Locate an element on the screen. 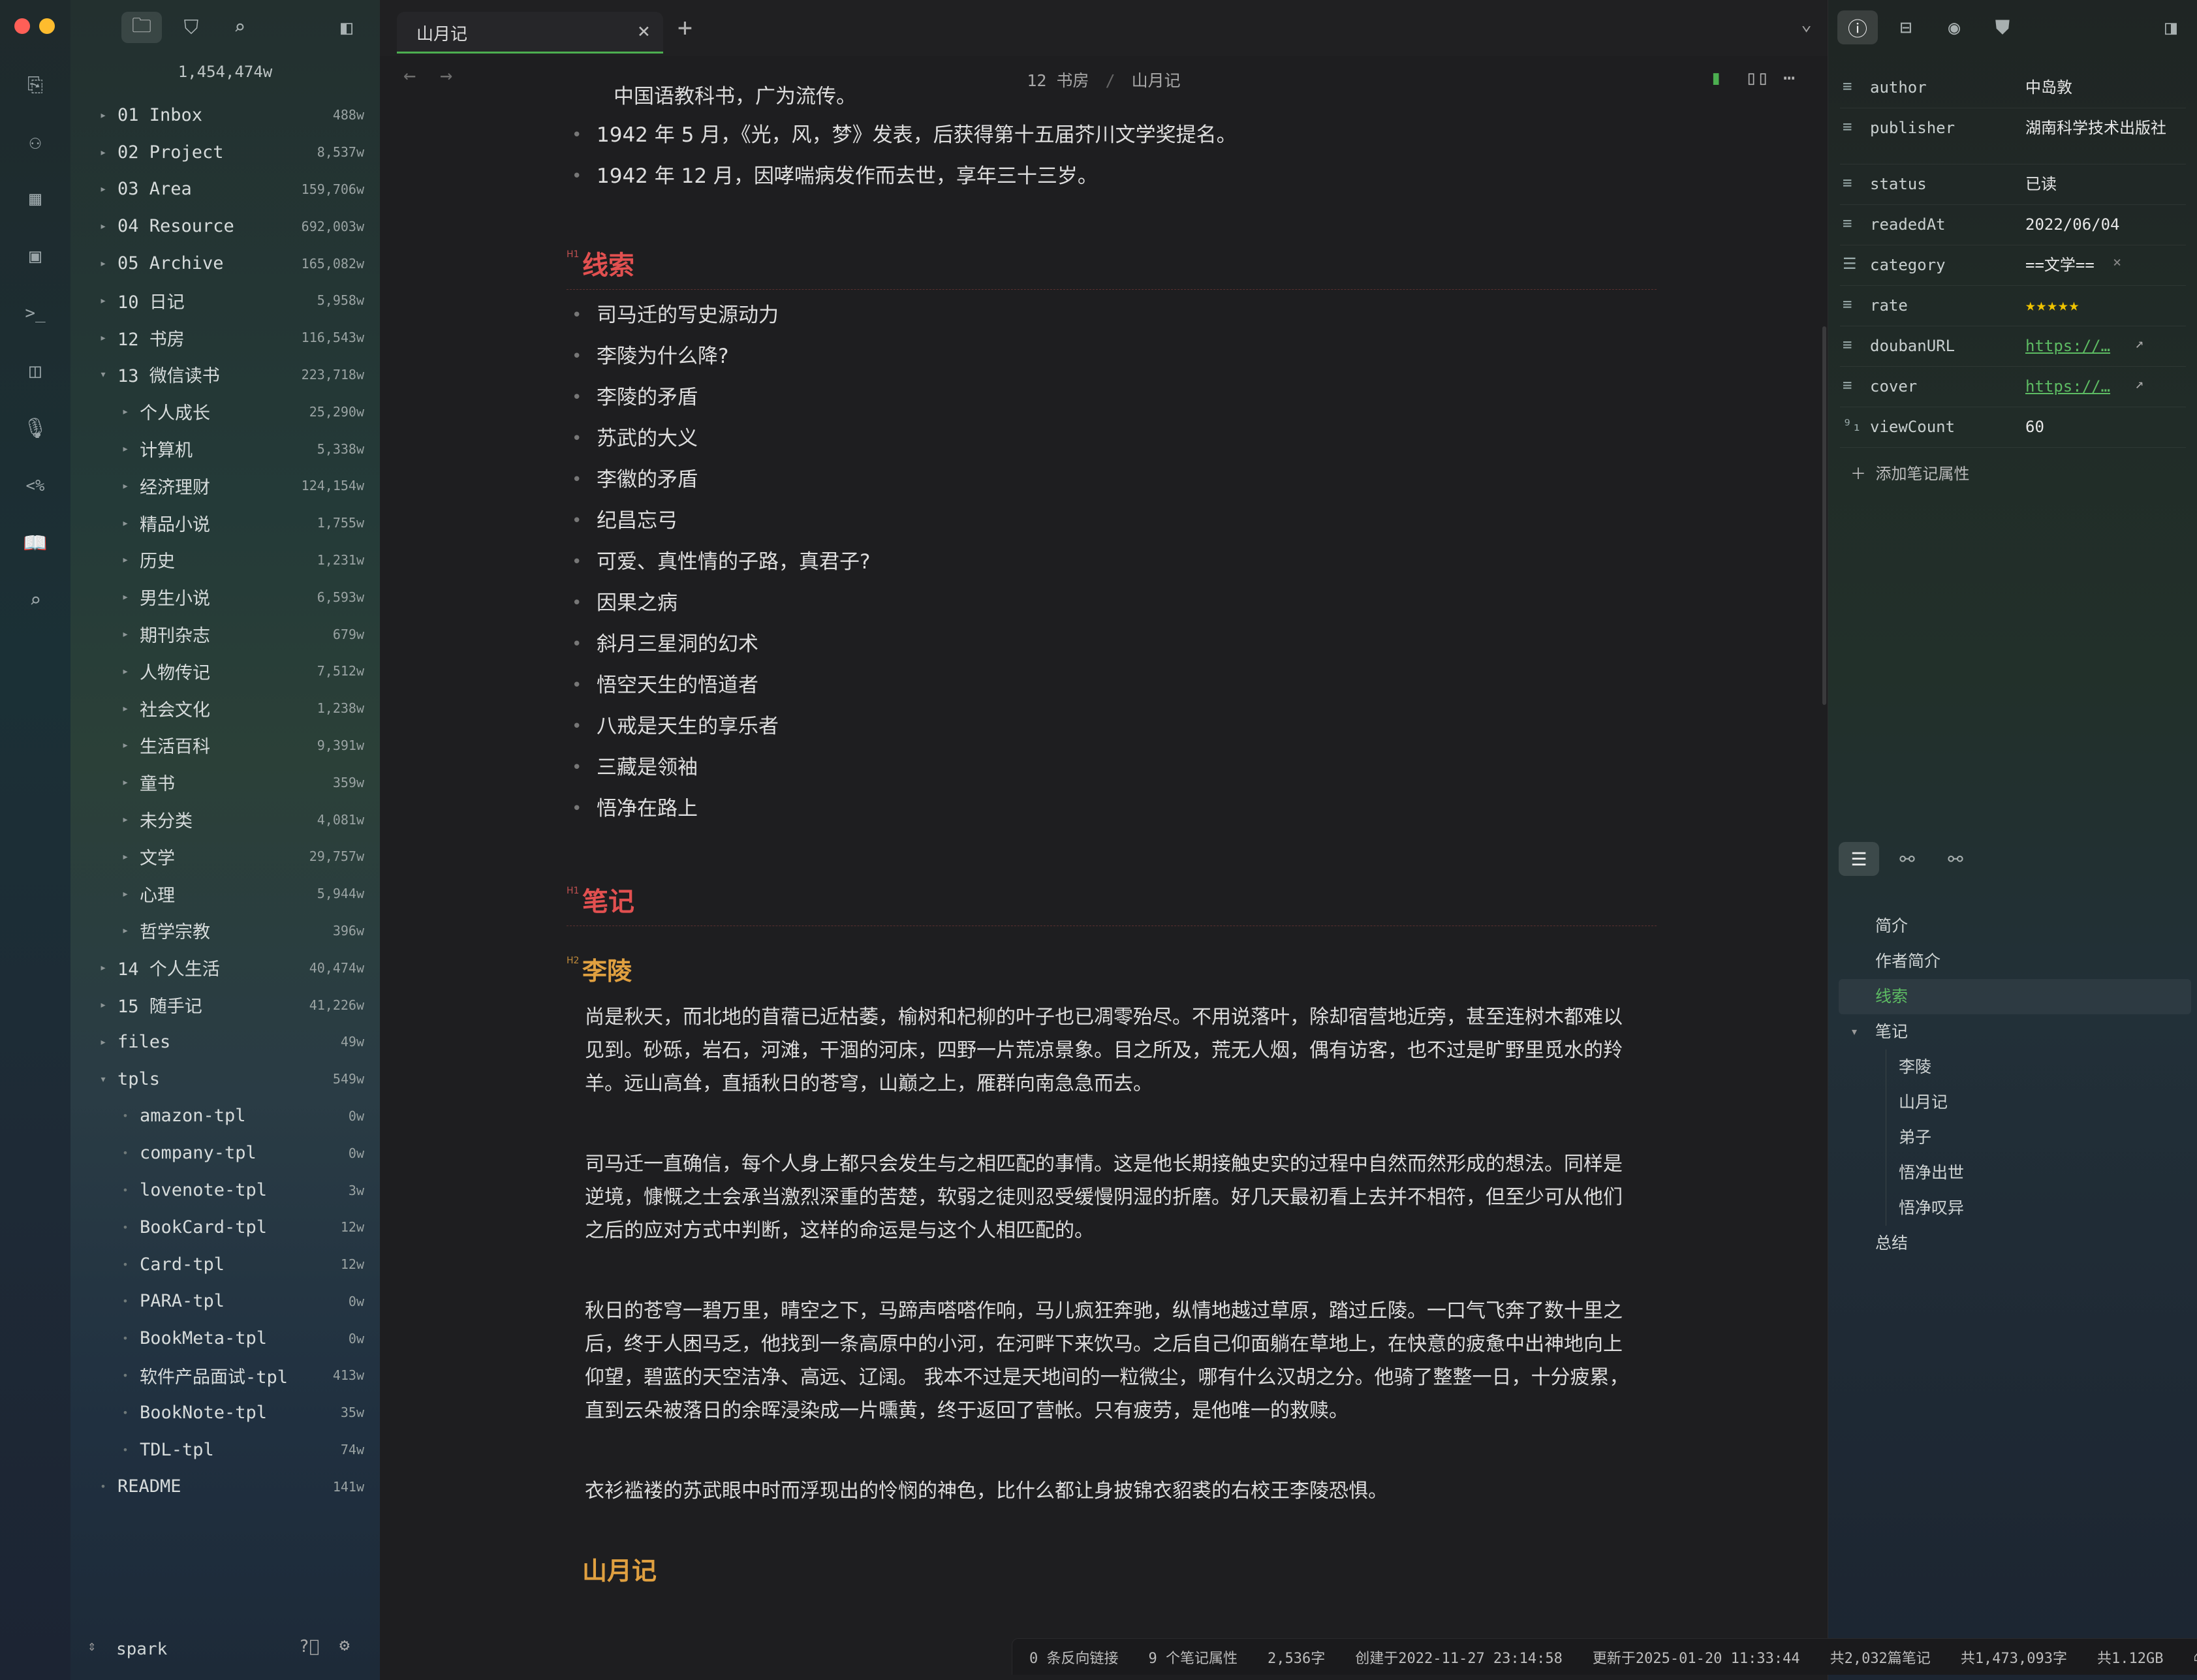 Image resolution: width=2197 pixels, height=1680 pixels. tab-list-chevron-icon: ⌄ is located at coordinates (1806, 24).